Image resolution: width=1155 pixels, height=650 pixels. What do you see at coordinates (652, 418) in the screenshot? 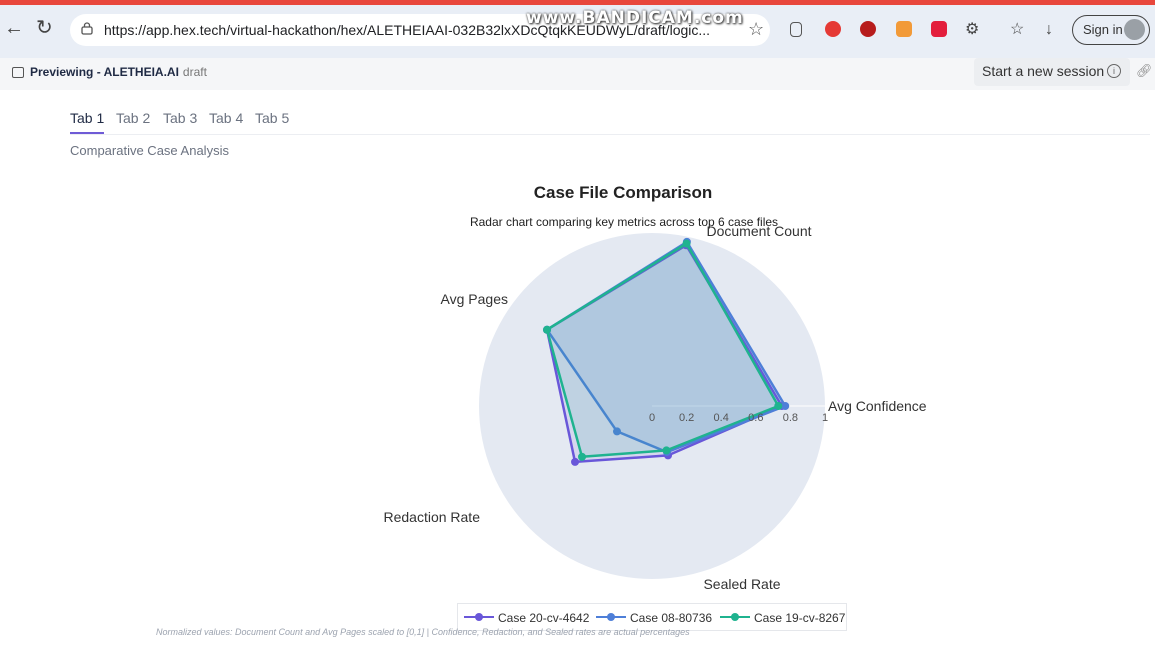
I see `radial-tick-label: 0` at bounding box center [652, 418].